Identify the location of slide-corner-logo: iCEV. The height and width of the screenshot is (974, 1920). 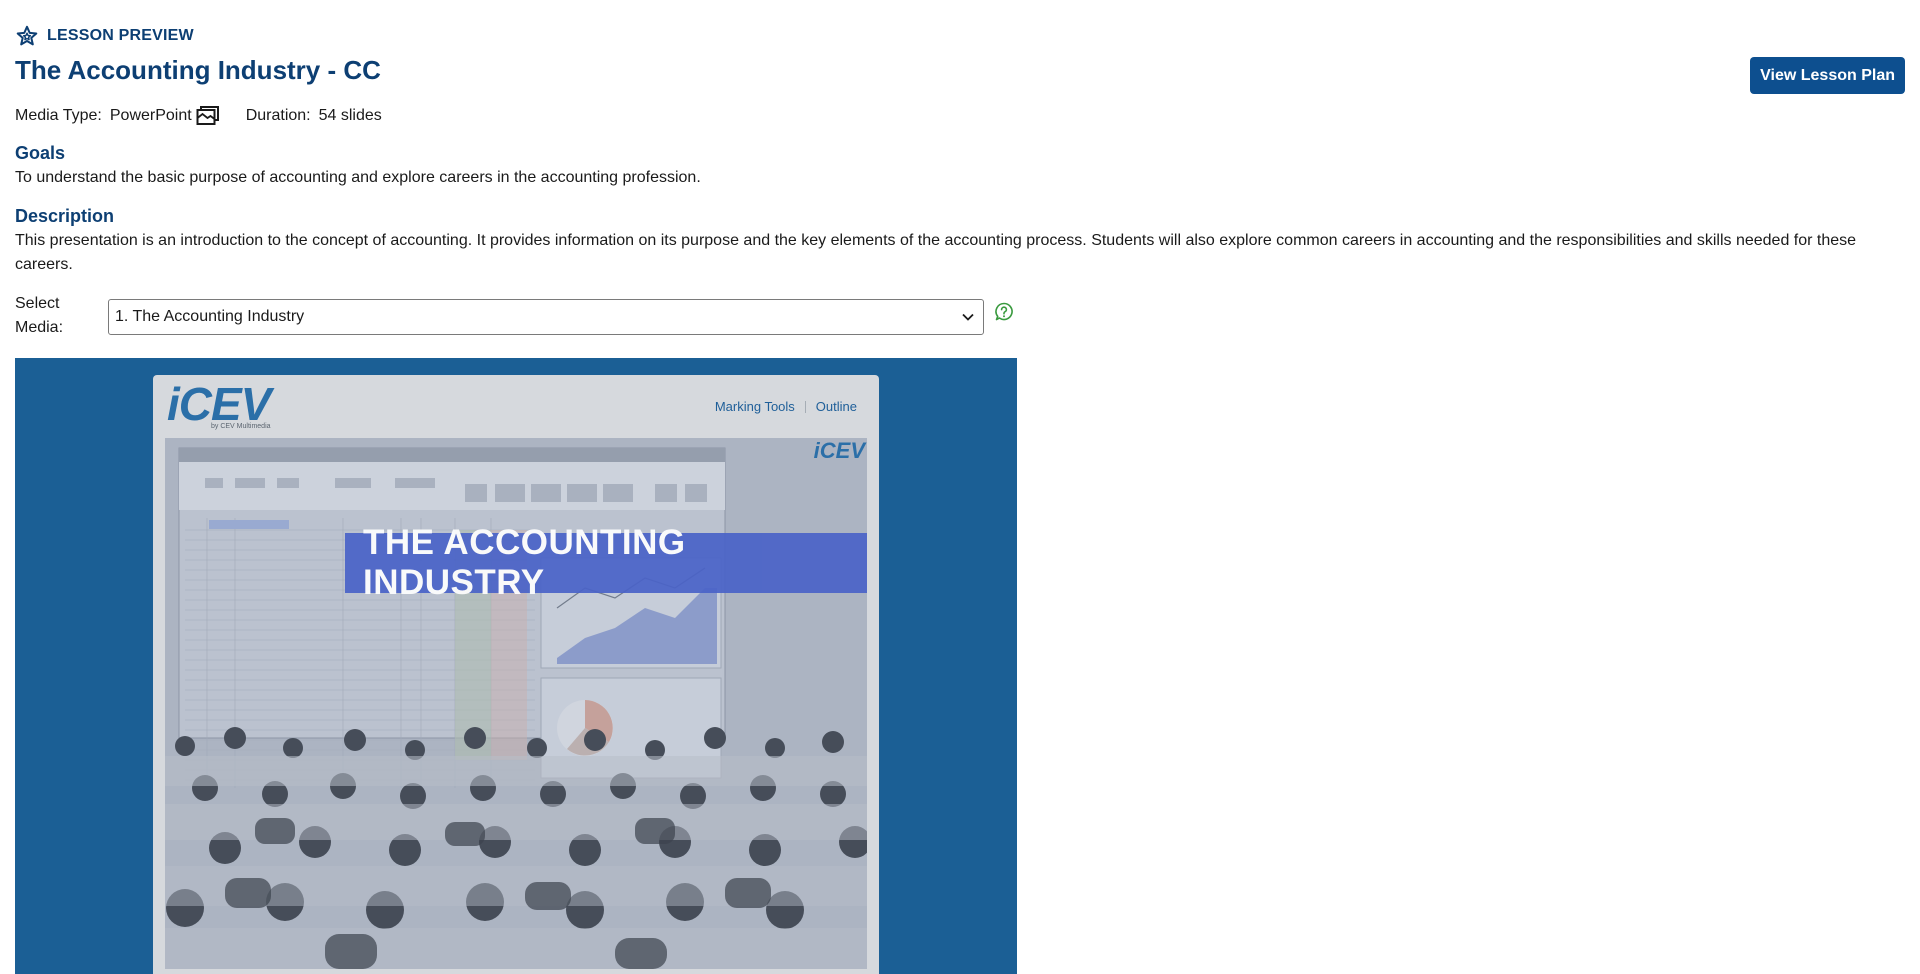
(839, 450).